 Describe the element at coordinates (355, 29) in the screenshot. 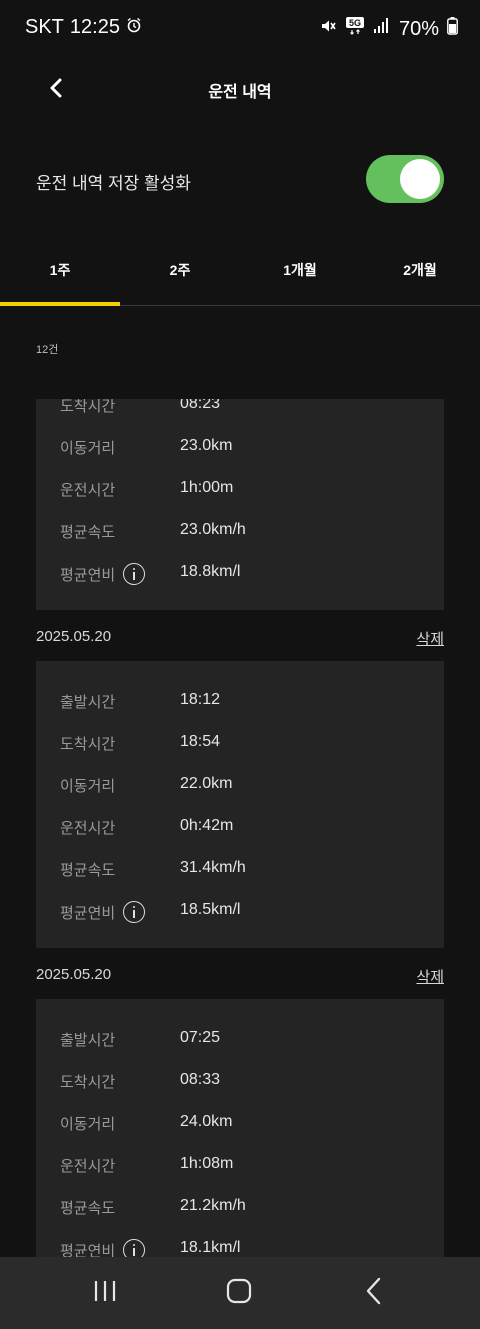

I see `5g-icon: 5G` at that location.